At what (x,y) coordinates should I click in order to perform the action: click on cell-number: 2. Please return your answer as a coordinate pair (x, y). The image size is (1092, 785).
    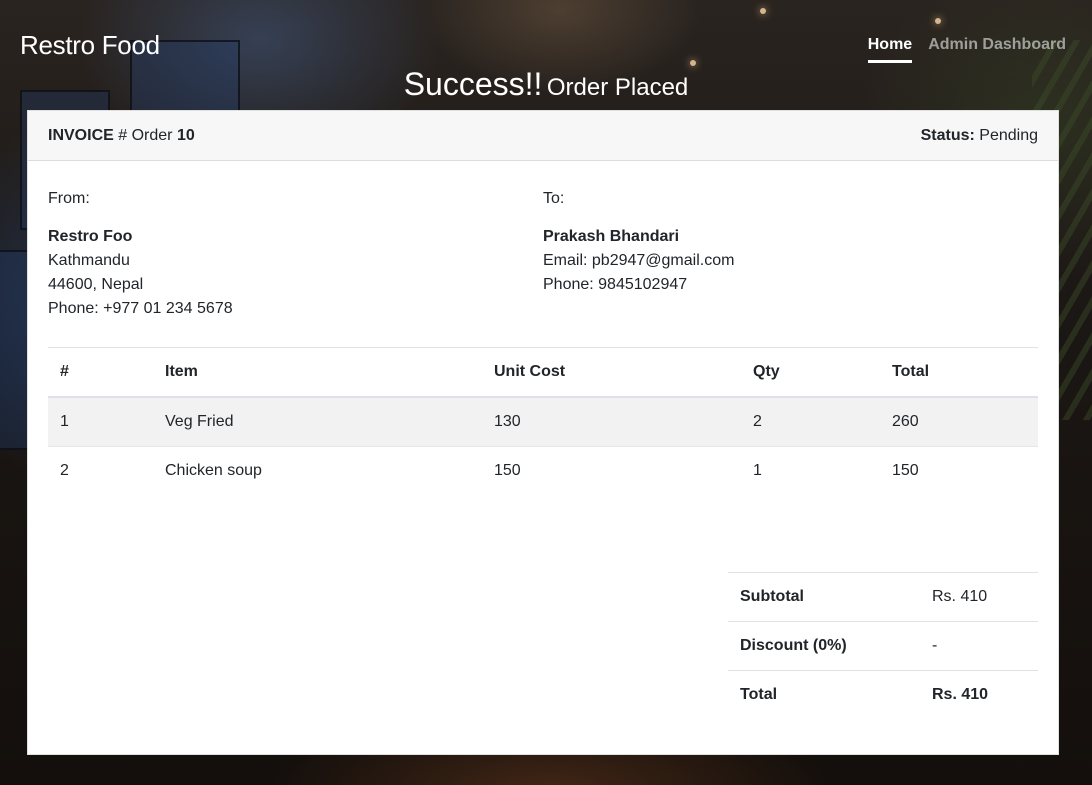
    Looking at the image, I should click on (100, 470).